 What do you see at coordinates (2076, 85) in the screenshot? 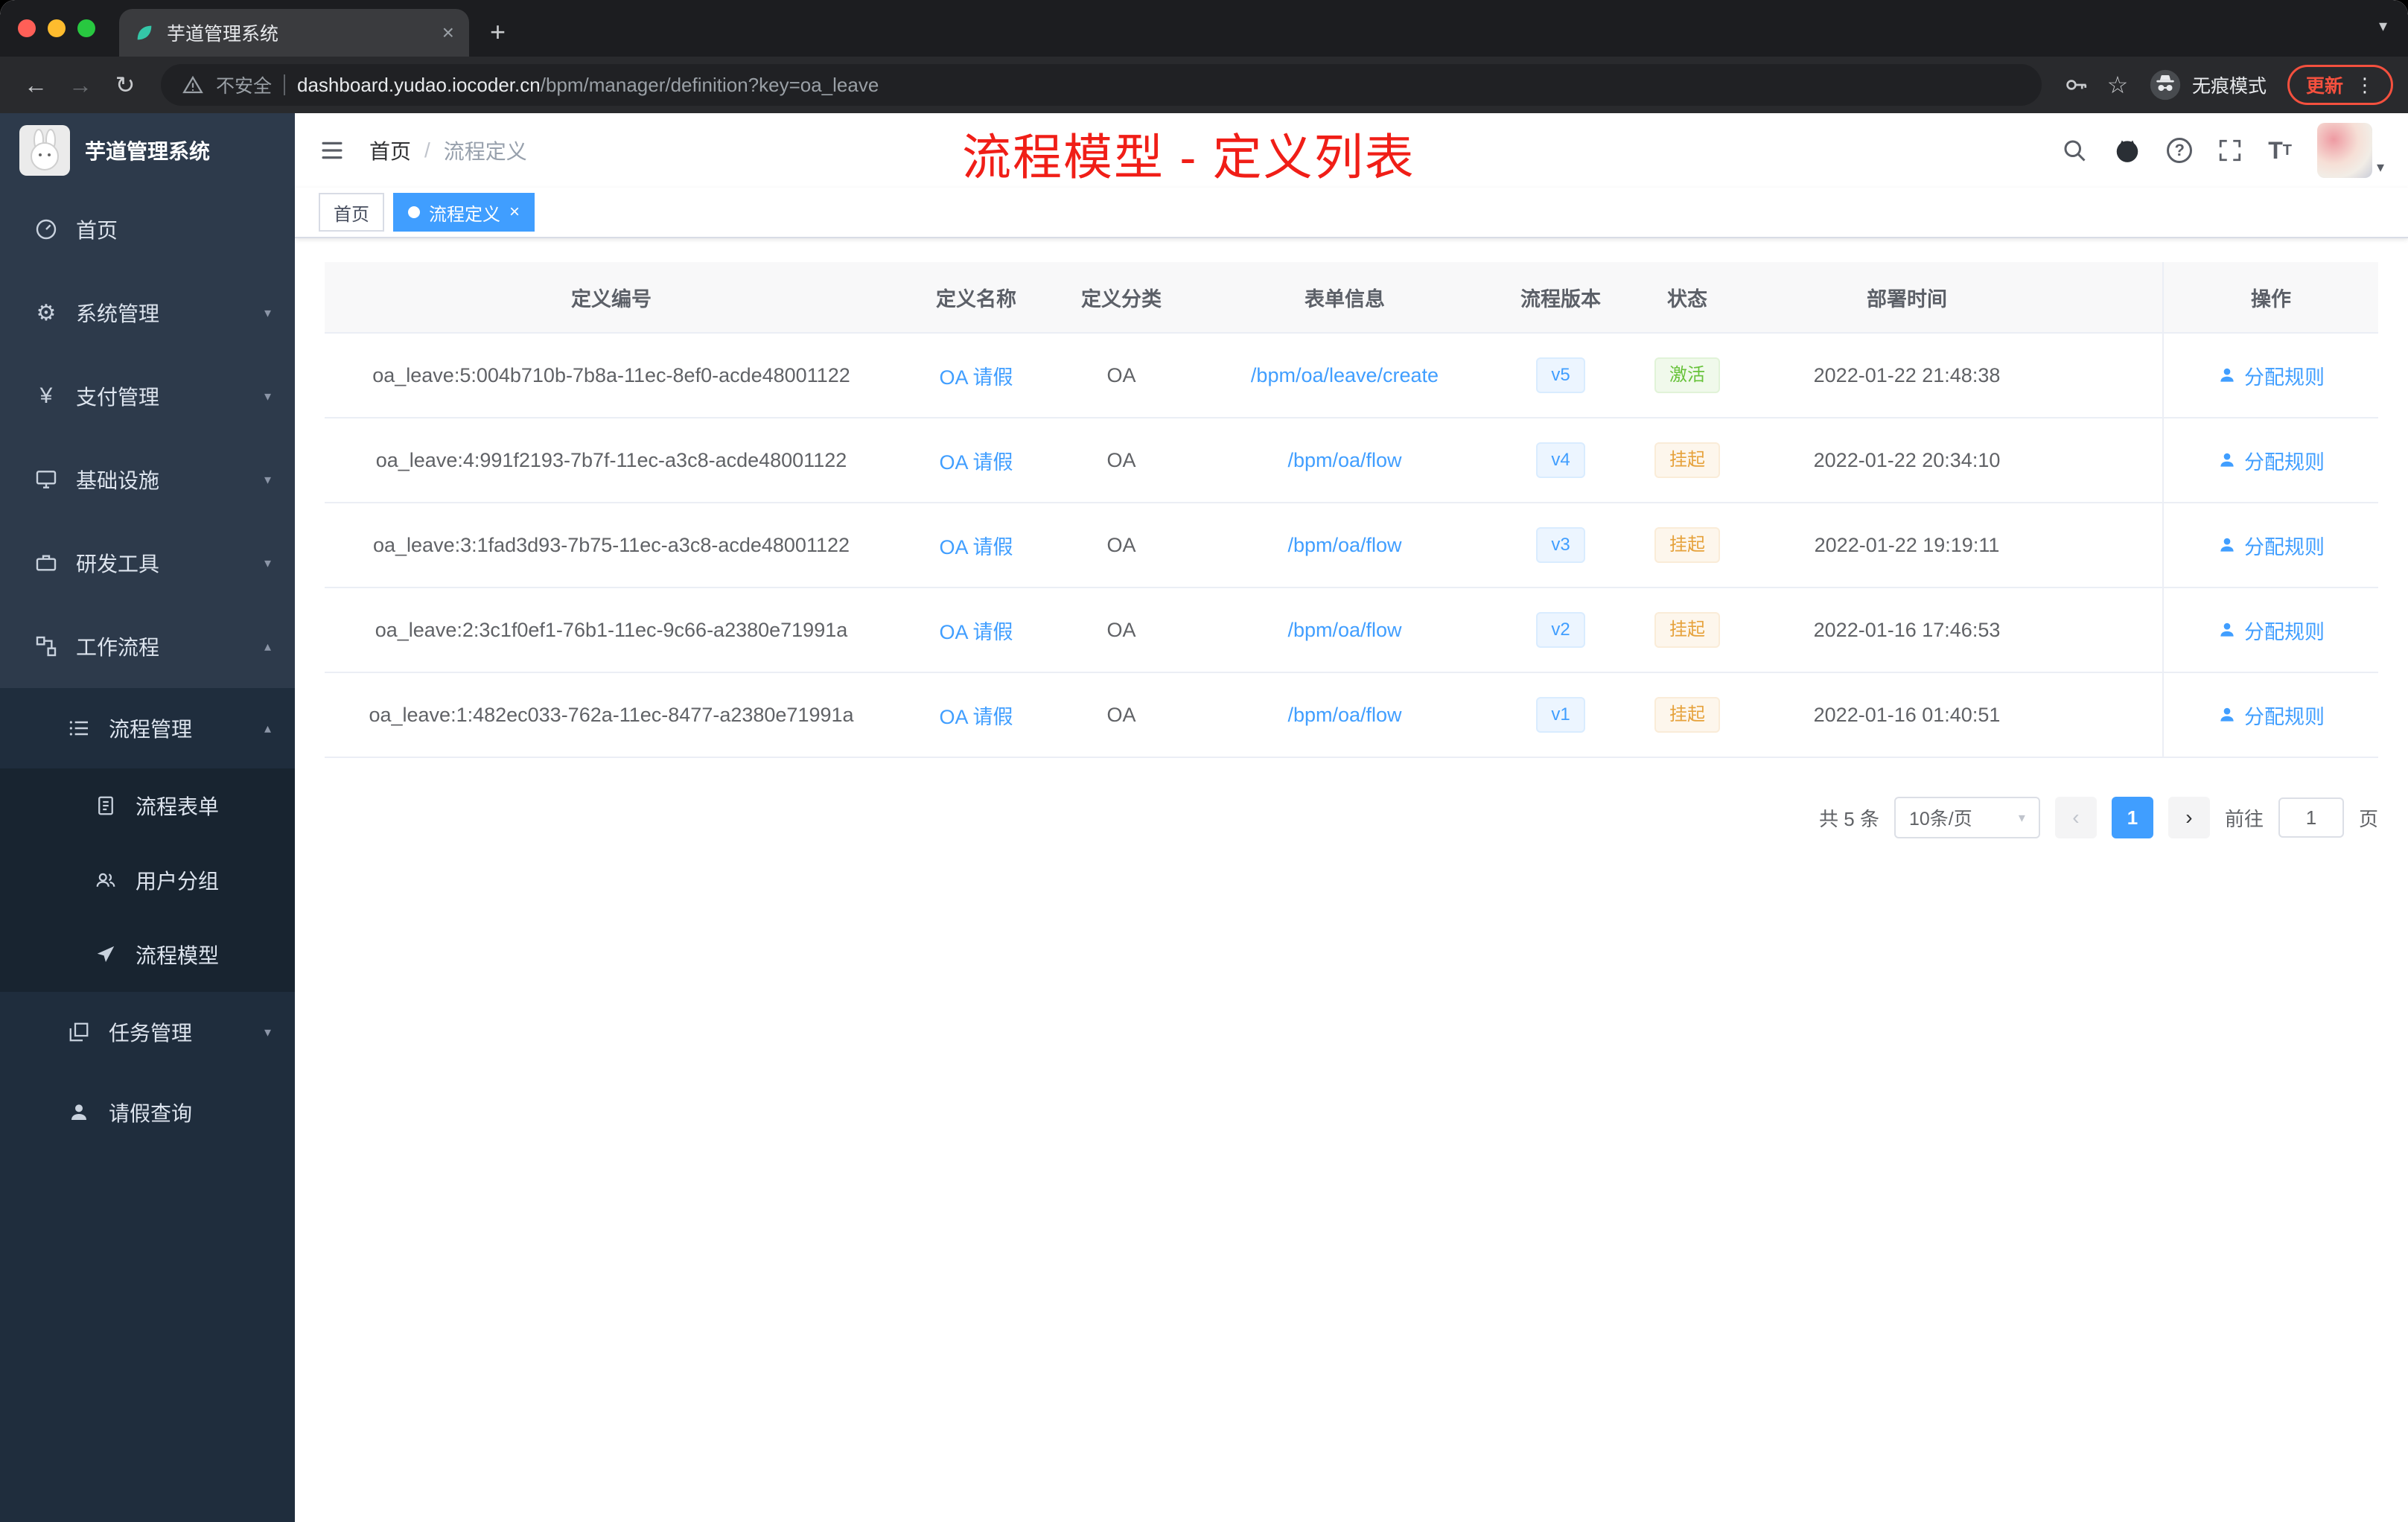
I see `password-key-icon` at bounding box center [2076, 85].